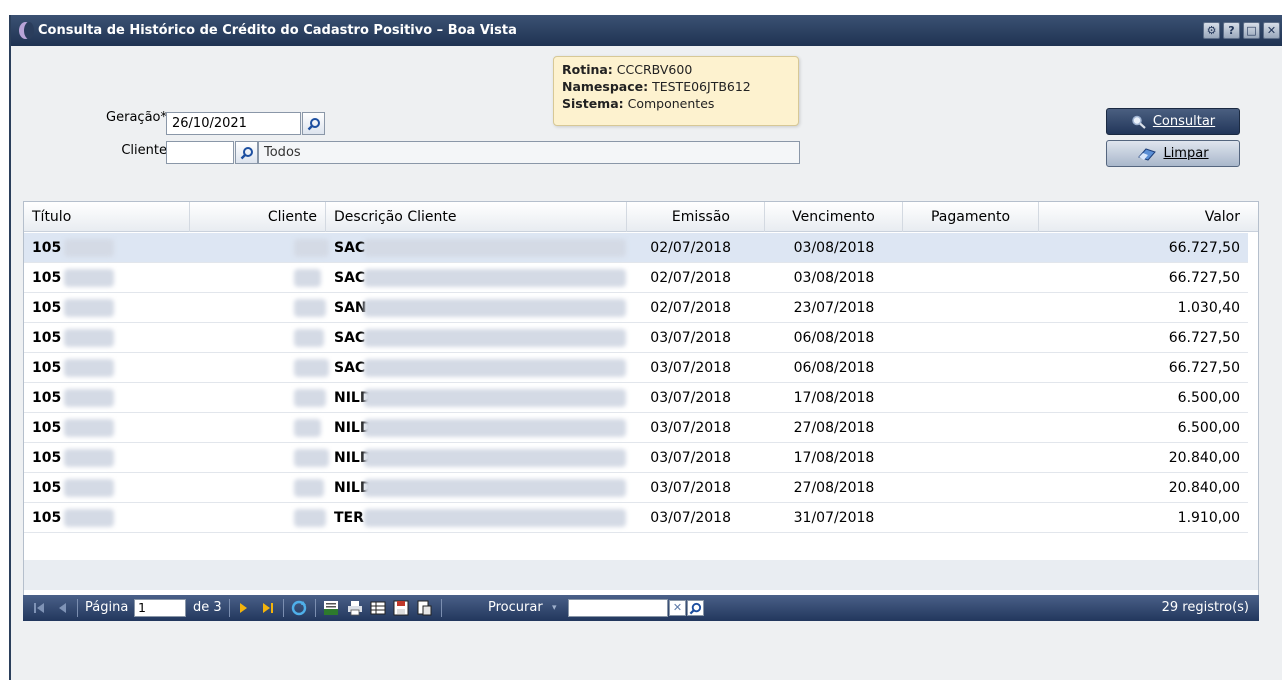 This screenshot has height=680, width=1282. Describe the element at coordinates (677, 608) in the screenshot. I see `clear-search-icon: ✕` at that location.